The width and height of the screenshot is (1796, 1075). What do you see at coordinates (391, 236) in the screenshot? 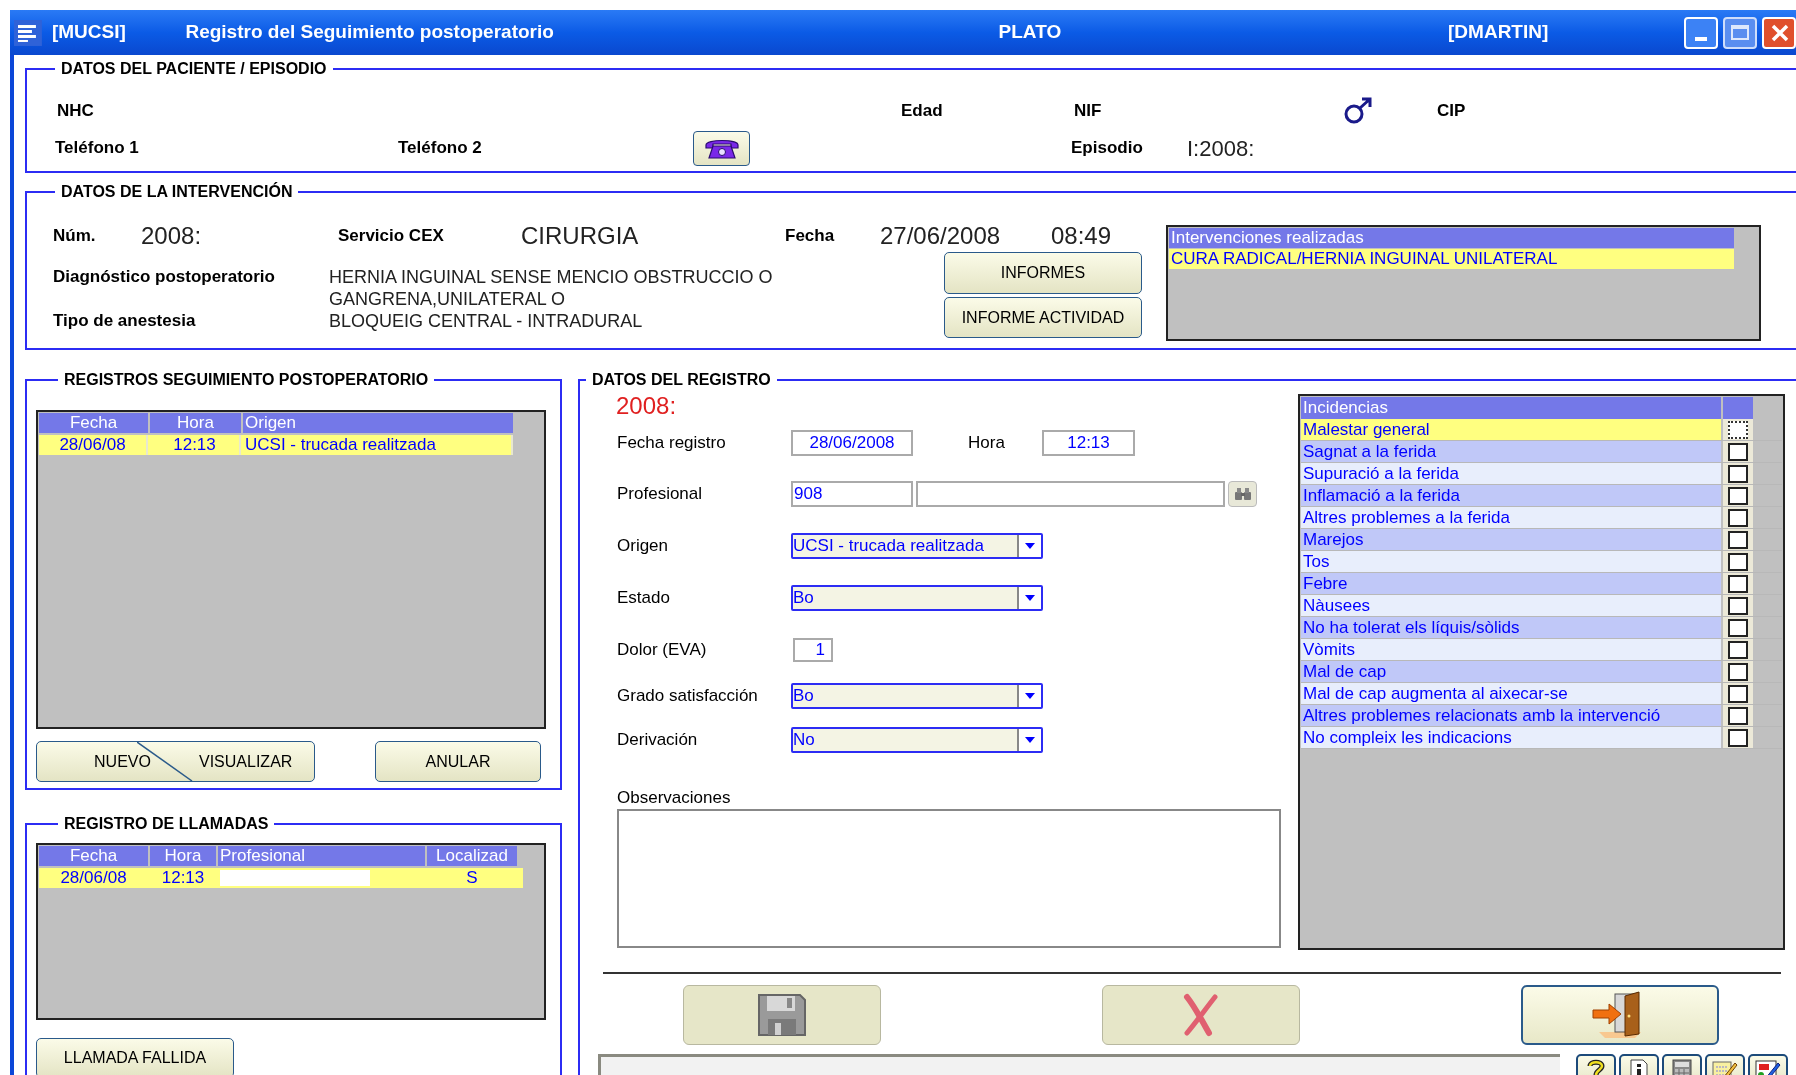
I see `field-label: Servicio CEX` at bounding box center [391, 236].